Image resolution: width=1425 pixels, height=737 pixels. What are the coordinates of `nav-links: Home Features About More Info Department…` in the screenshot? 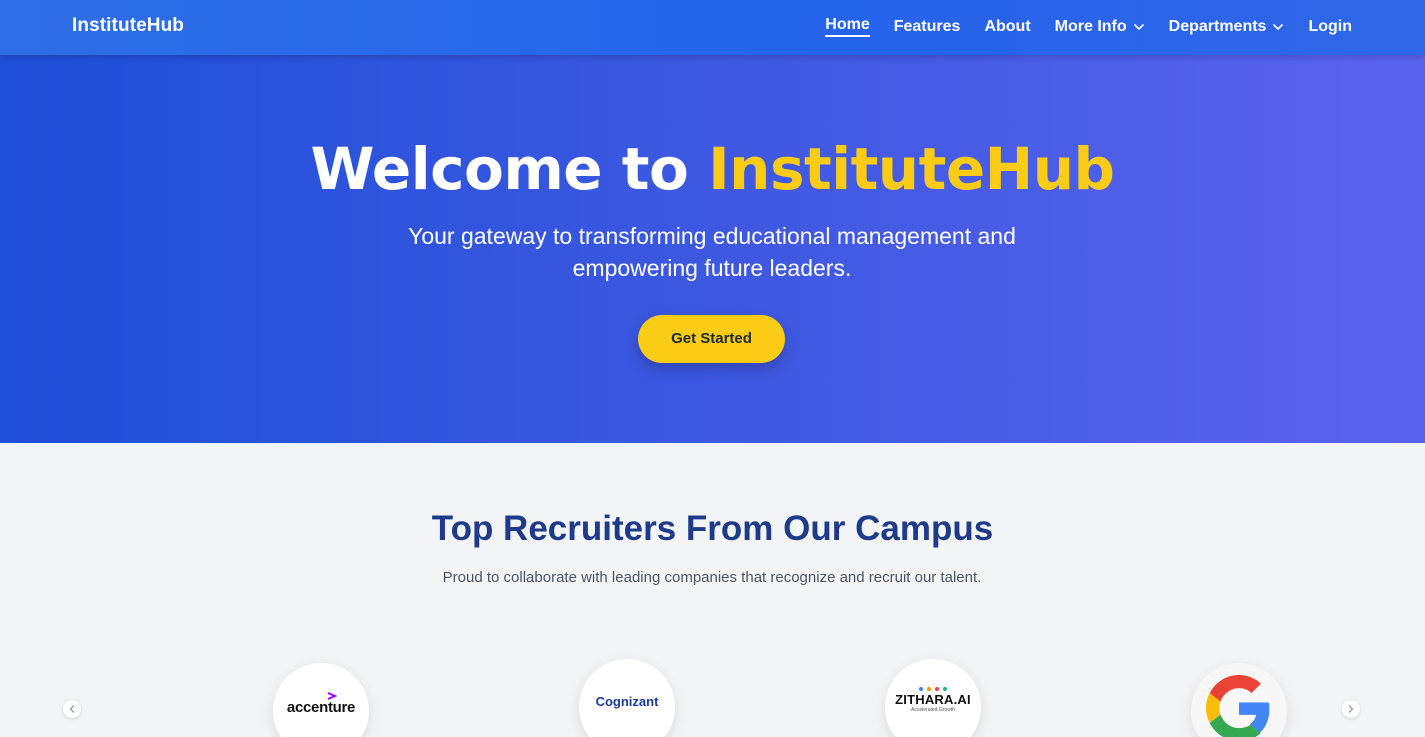 It's located at (1088, 26).